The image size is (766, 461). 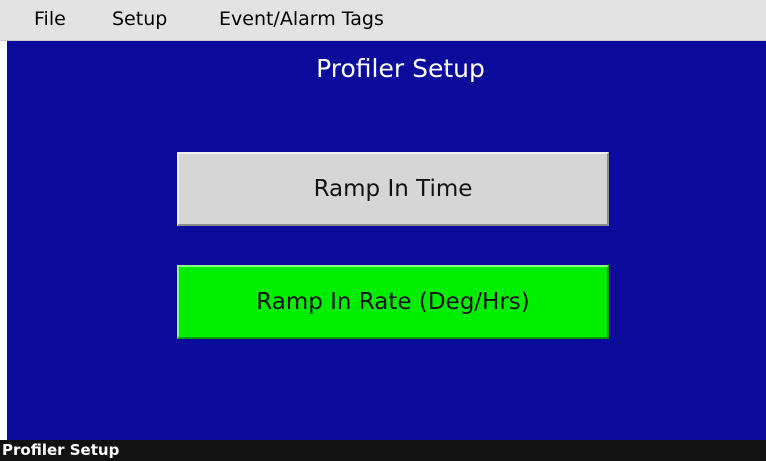 What do you see at coordinates (400, 68) in the screenshot?
I see `page-title: Profiler Setup` at bounding box center [400, 68].